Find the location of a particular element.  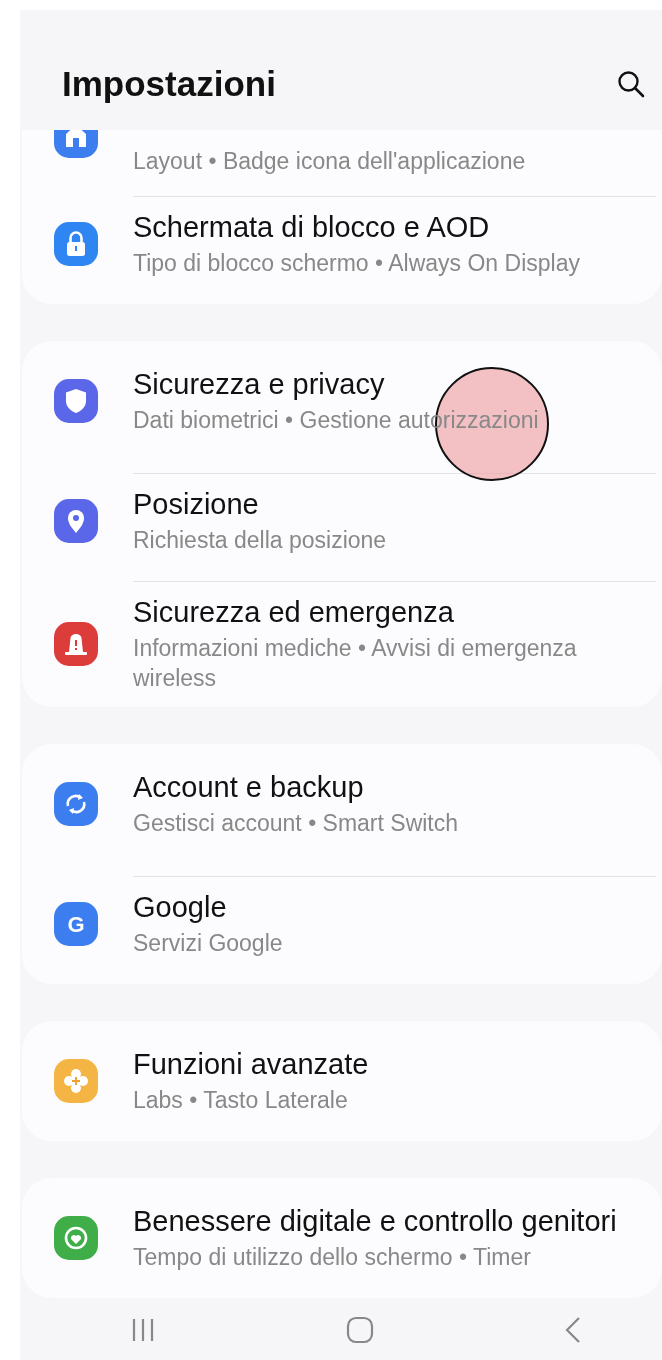

page-title: Impostazioni is located at coordinates (169, 84).